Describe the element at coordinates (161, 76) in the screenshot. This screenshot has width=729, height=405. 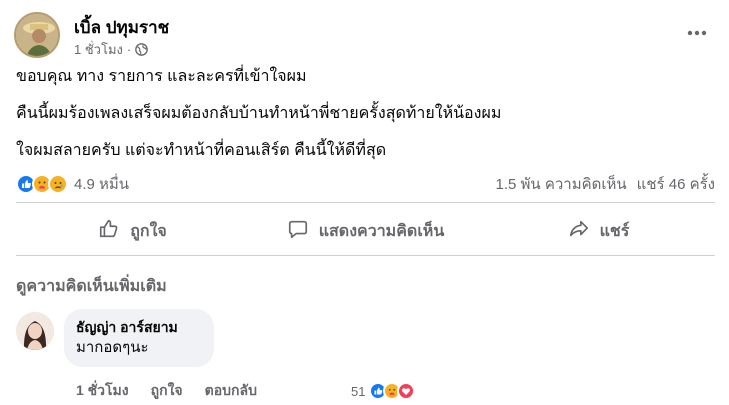
I see `post-line: ขอบคุณ ทาง รายการ และละครที่เข้าใจผม` at that location.